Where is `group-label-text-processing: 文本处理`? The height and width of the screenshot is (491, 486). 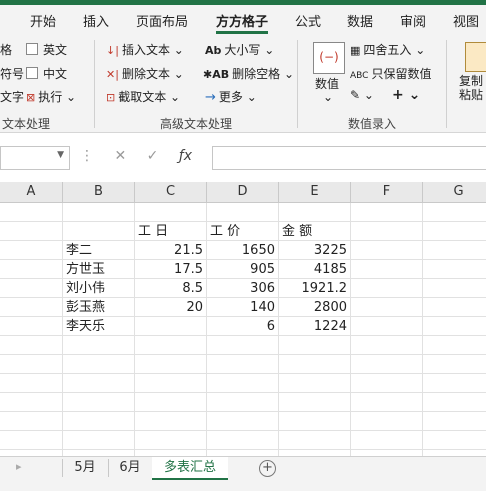 group-label-text-processing: 文本处理 is located at coordinates (26, 124).